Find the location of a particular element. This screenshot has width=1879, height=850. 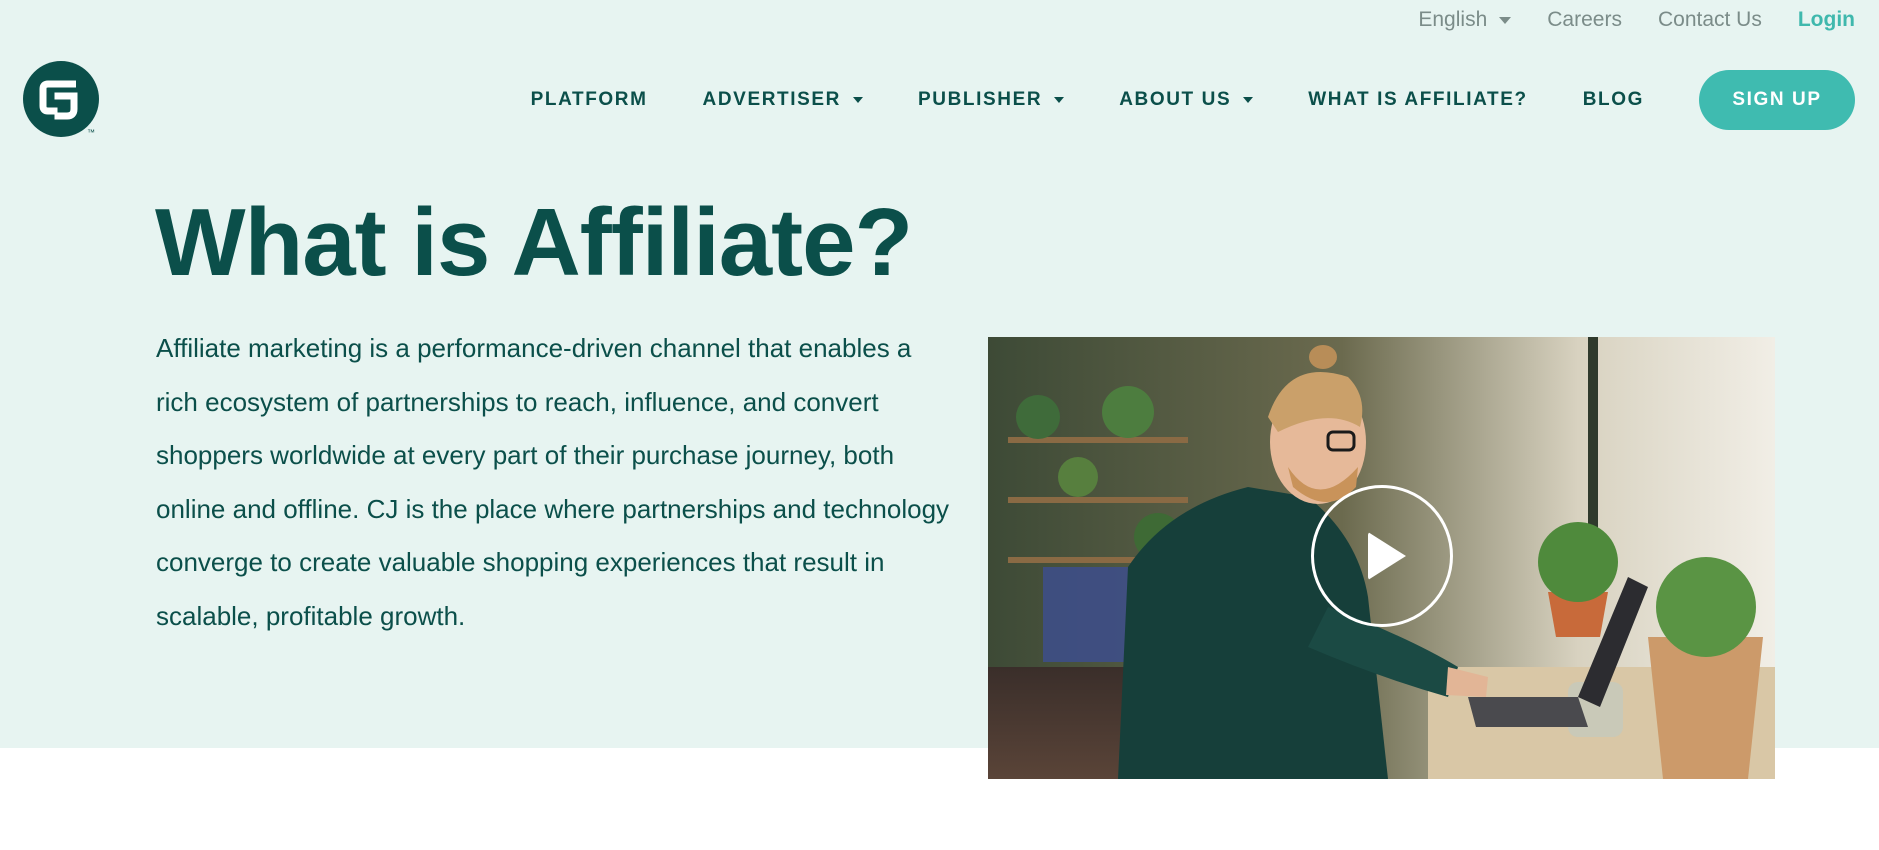

nav-about-us: ABOUT US is located at coordinates (1186, 100).